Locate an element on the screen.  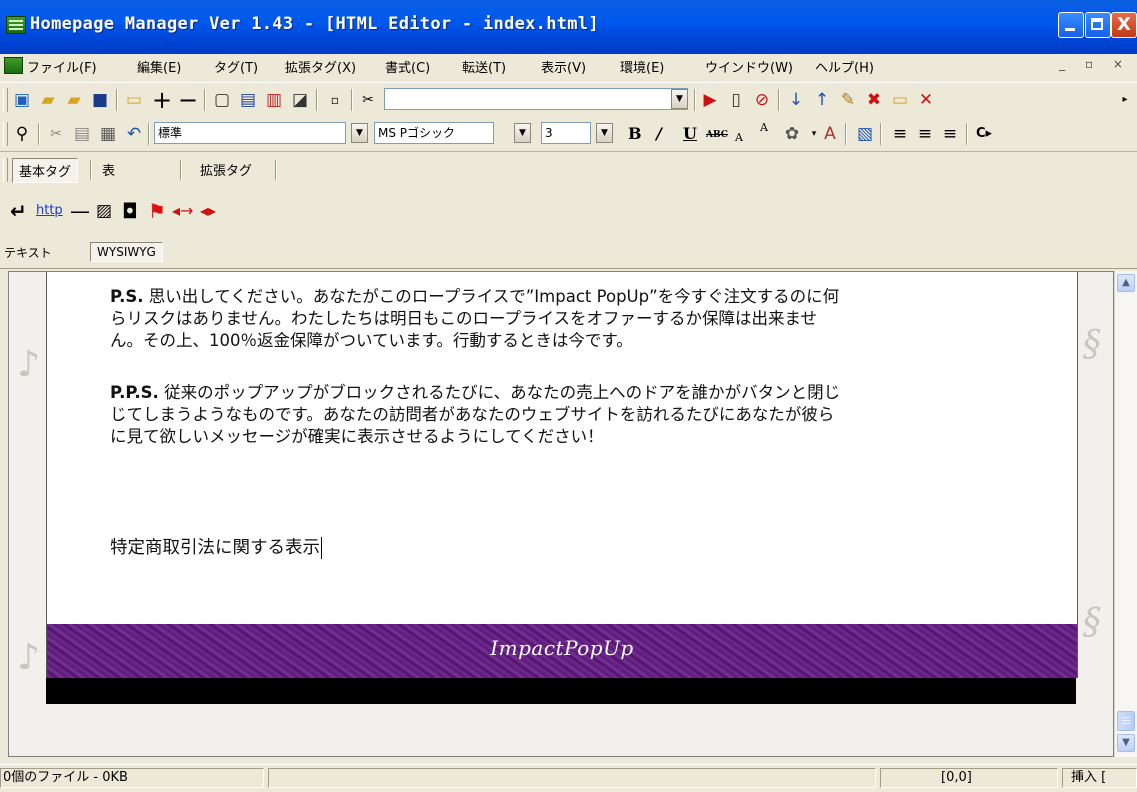
font-size-combo-arrow: ▼ is located at coordinates (604, 133).